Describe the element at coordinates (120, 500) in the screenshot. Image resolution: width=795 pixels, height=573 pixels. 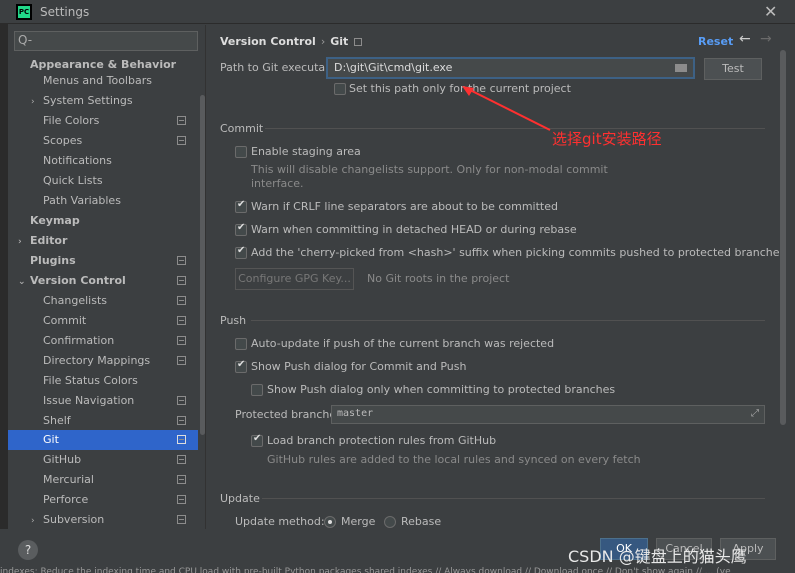
I see `sidebar-item-perforce: Perforce` at that location.